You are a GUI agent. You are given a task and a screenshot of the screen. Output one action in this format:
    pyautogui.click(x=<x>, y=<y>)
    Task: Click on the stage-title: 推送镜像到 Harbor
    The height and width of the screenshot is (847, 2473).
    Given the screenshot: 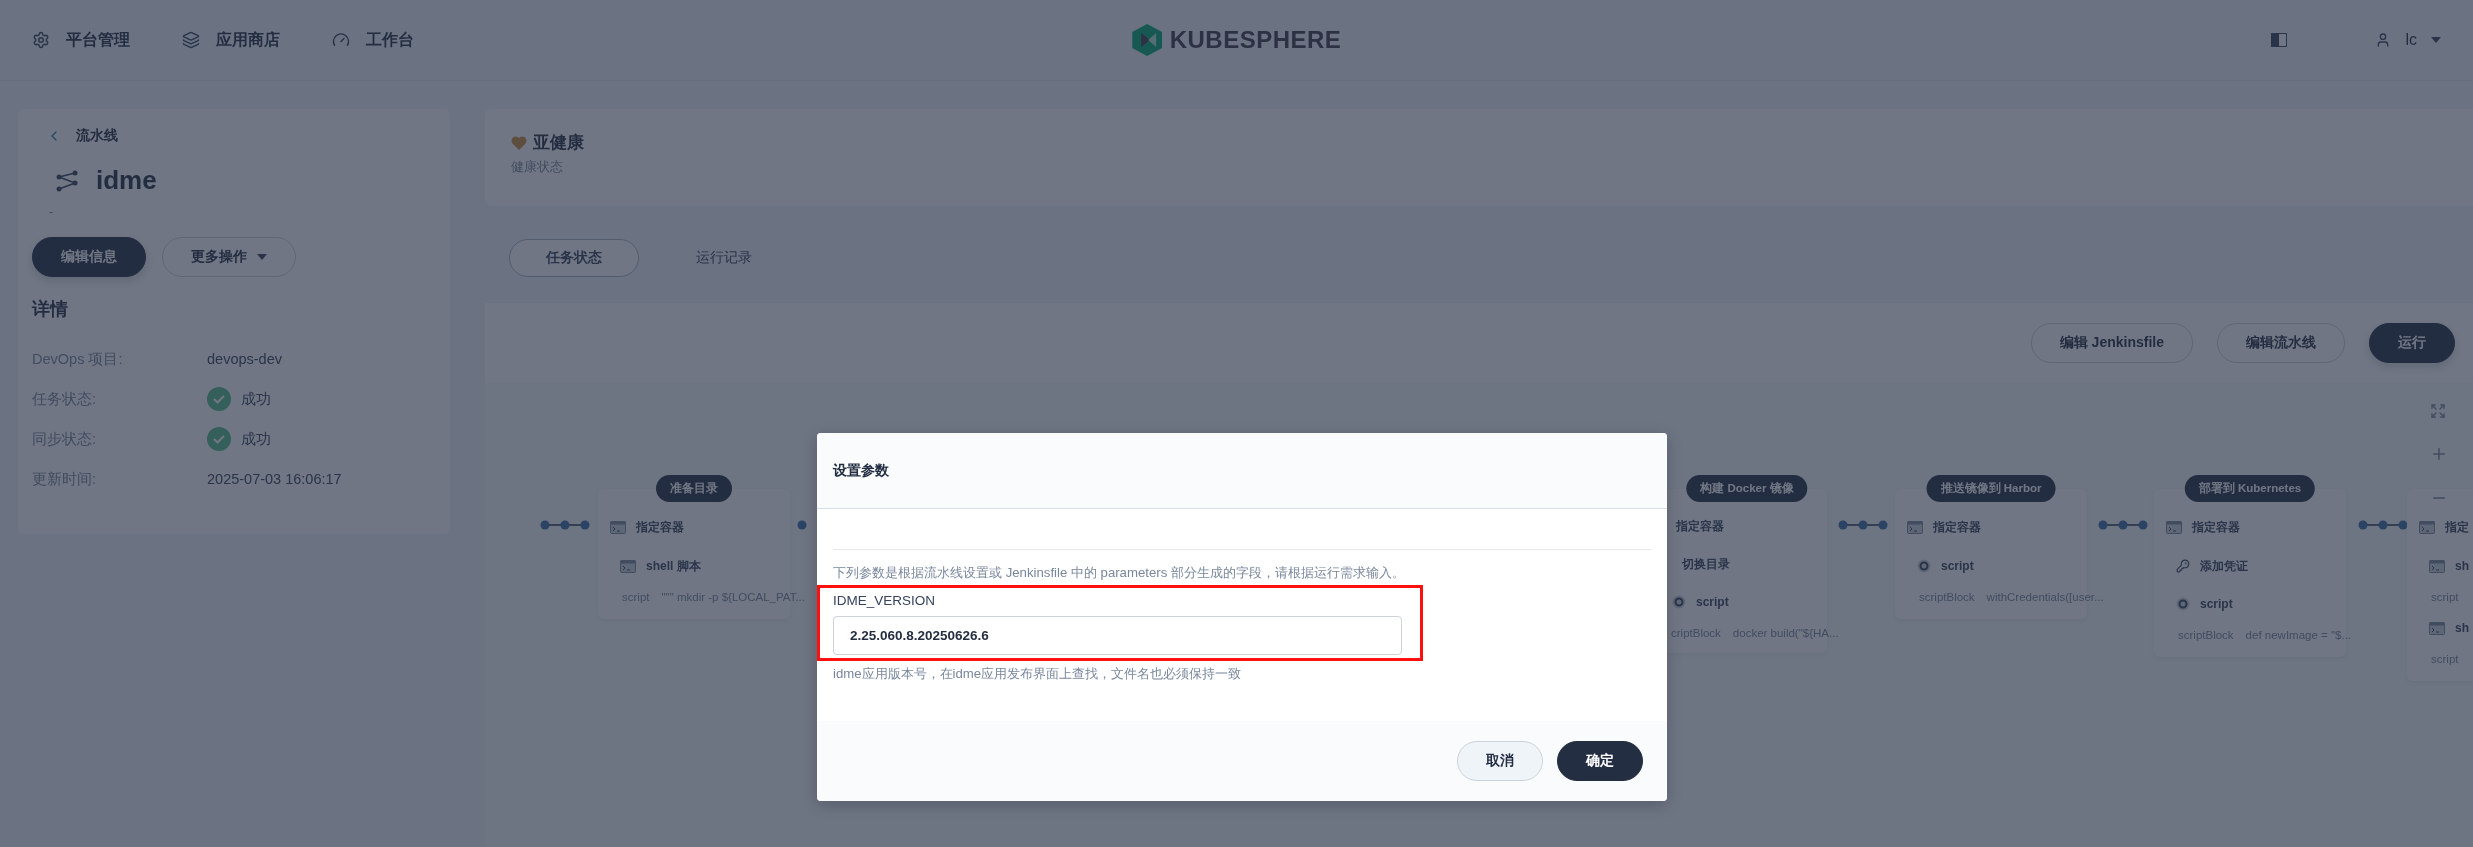 What is the action you would take?
    pyautogui.click(x=1991, y=488)
    